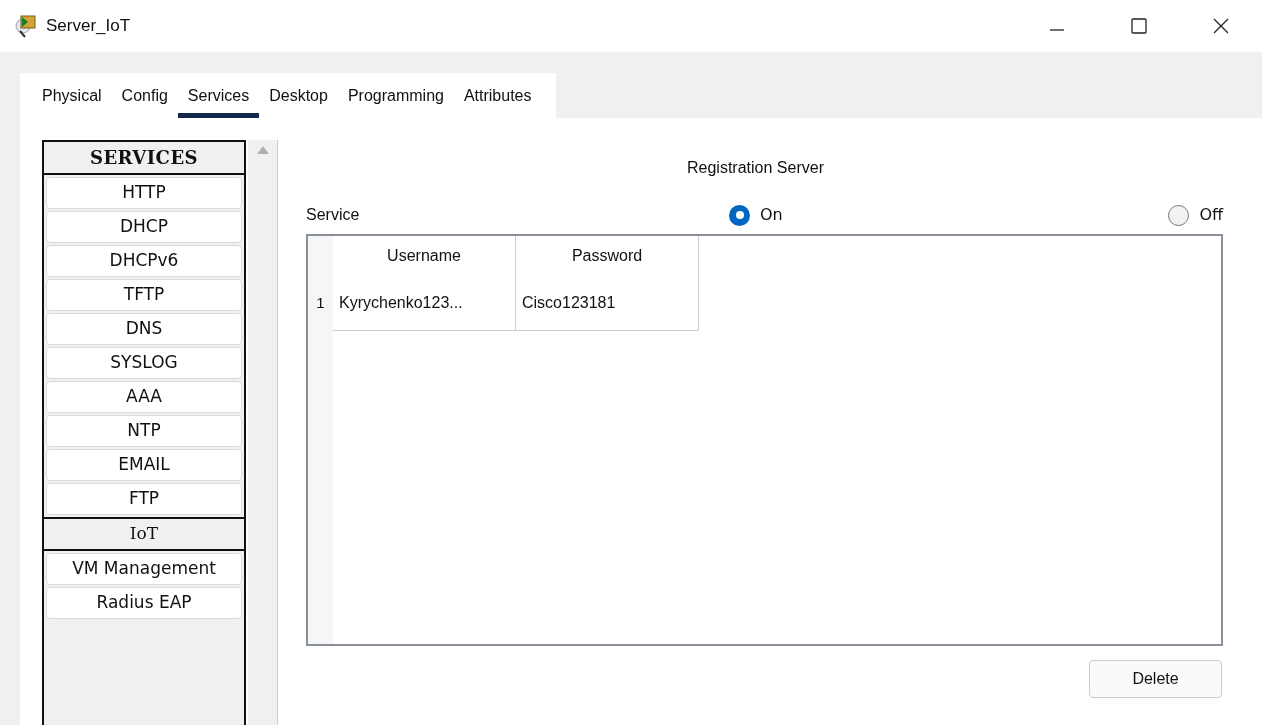 The image size is (1262, 725). What do you see at coordinates (333, 215) in the screenshot?
I see `field-label: Service` at bounding box center [333, 215].